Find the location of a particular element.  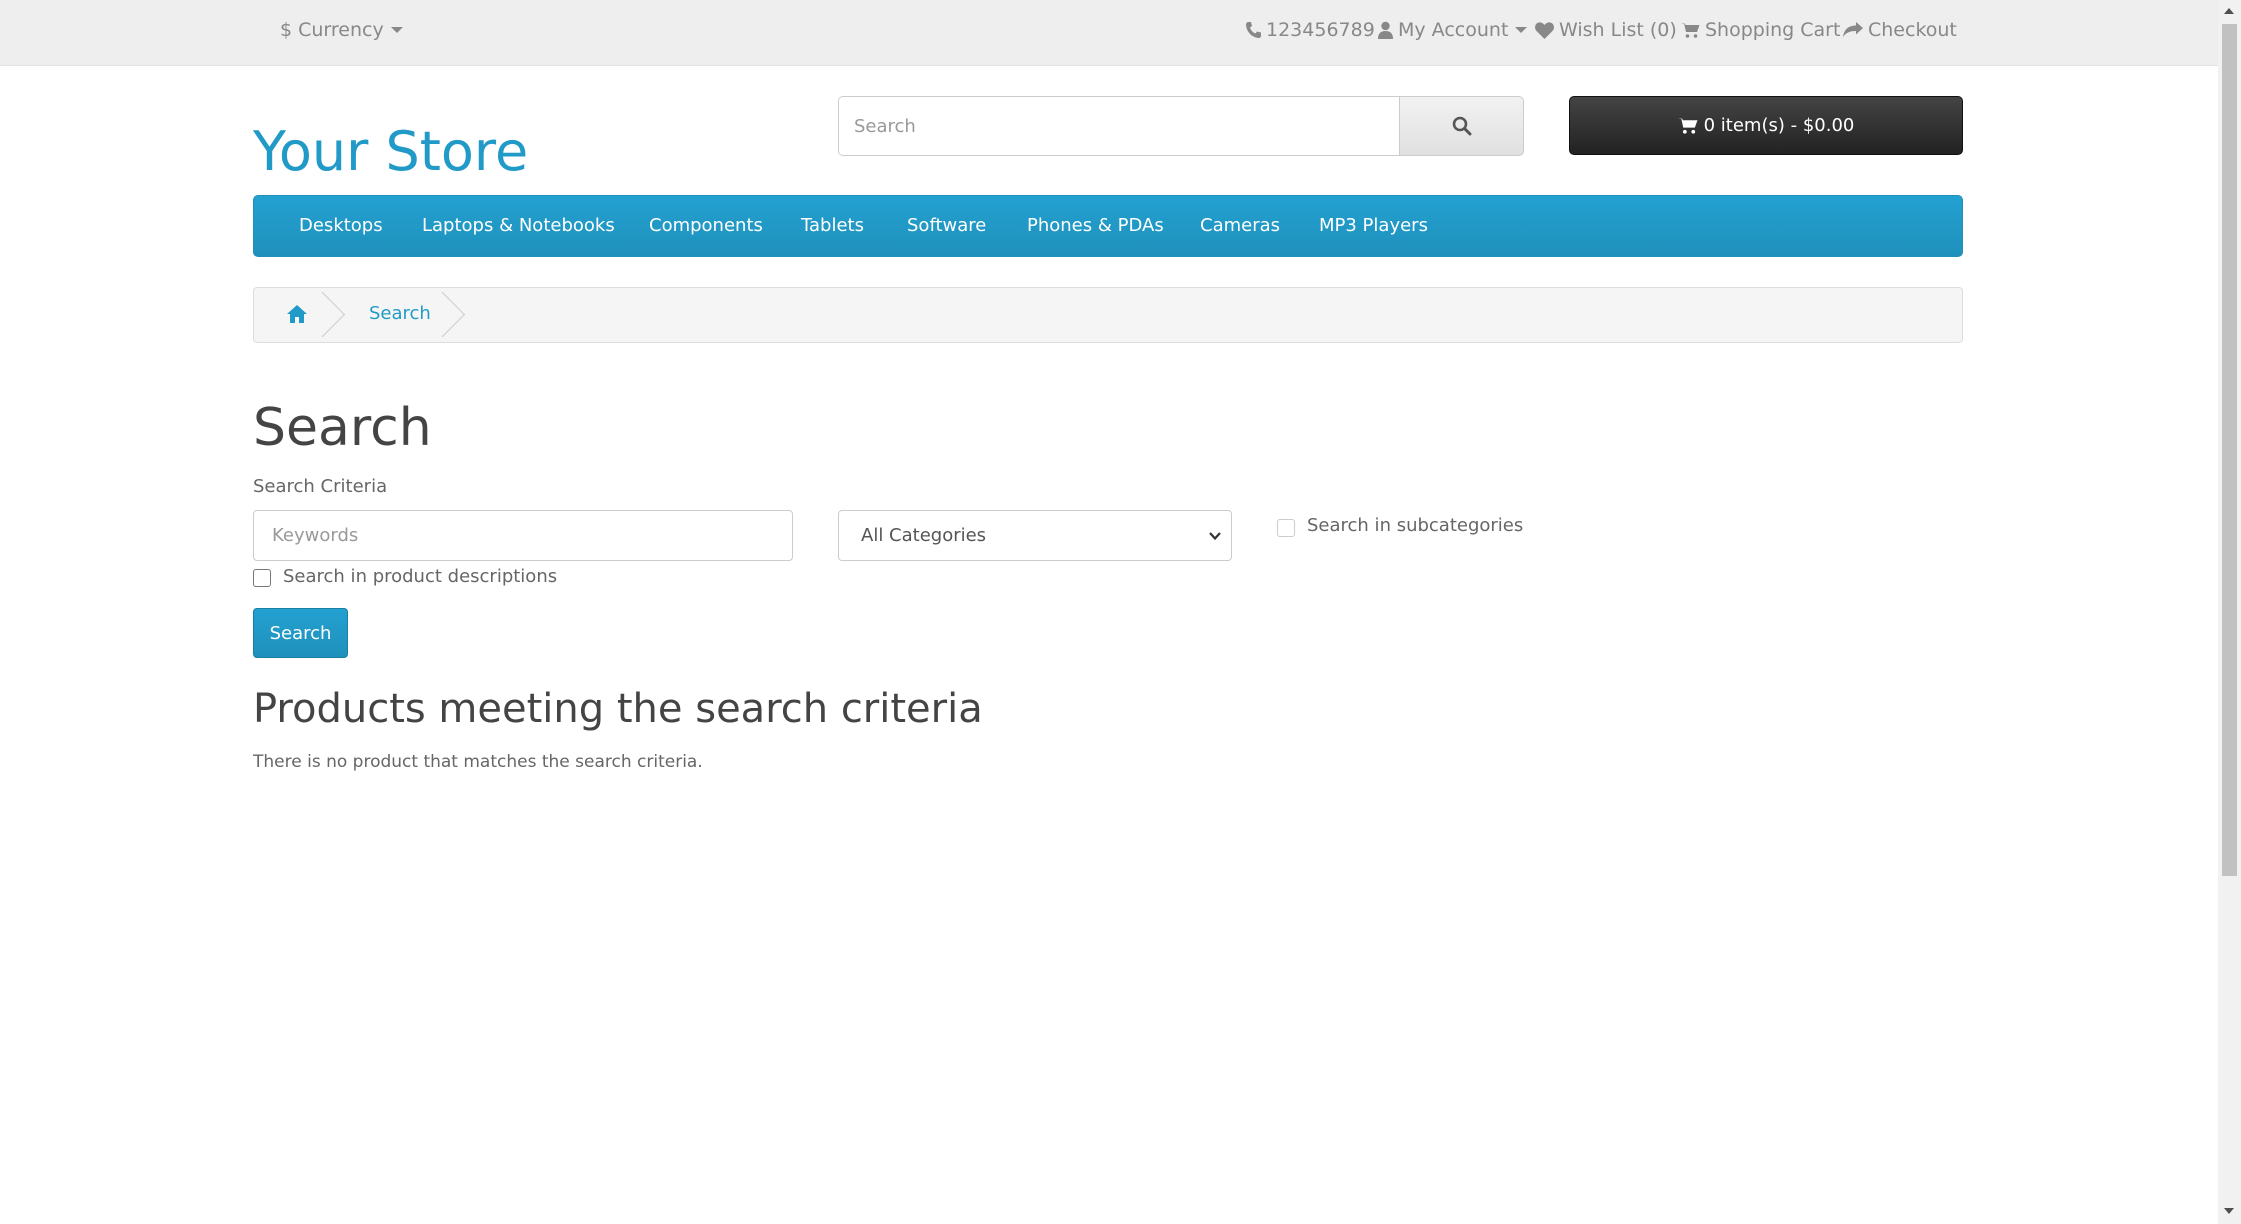

menu-item-phones-pdas: Phones & PDAs is located at coordinates (1095, 225).